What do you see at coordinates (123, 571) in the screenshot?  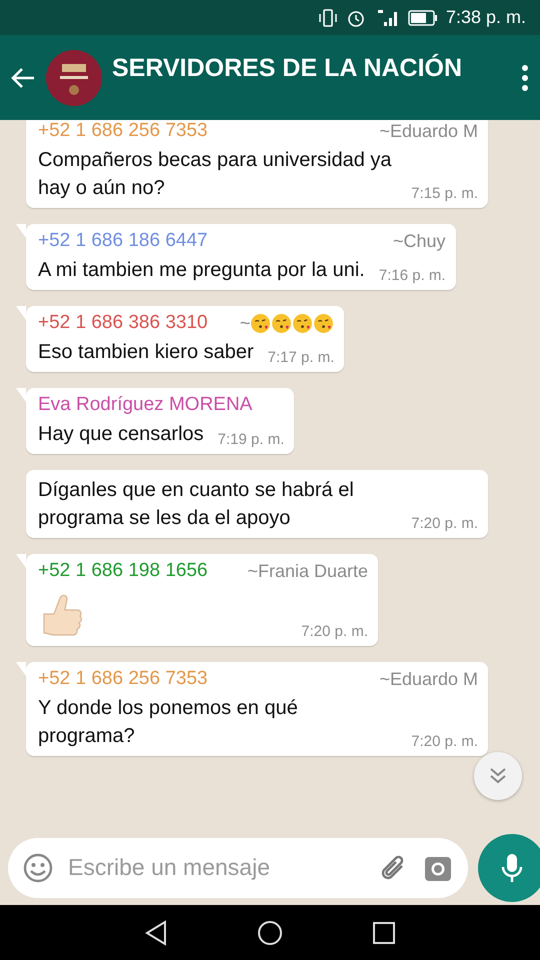 I see `sender-phone: +52 1 686 198 1656` at bounding box center [123, 571].